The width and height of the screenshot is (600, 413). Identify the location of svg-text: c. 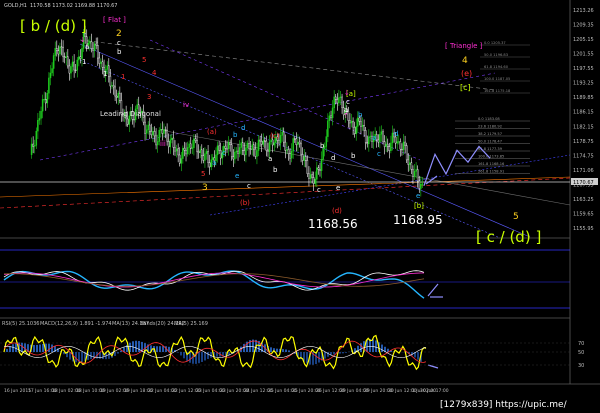
(224, 153).